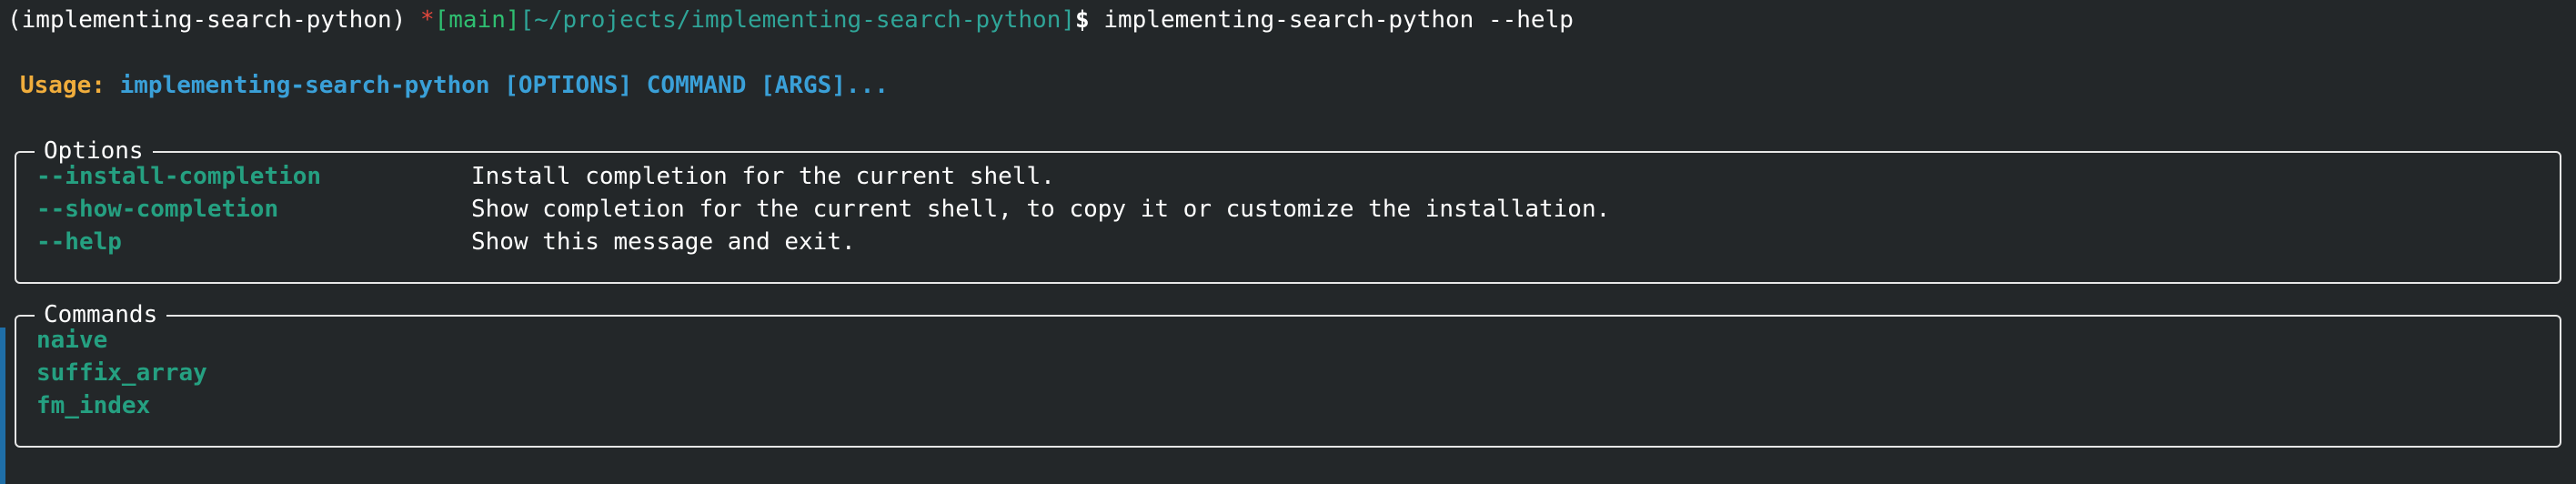 The height and width of the screenshot is (484, 2576). I want to click on command-row: fm_index, so click(93, 405).